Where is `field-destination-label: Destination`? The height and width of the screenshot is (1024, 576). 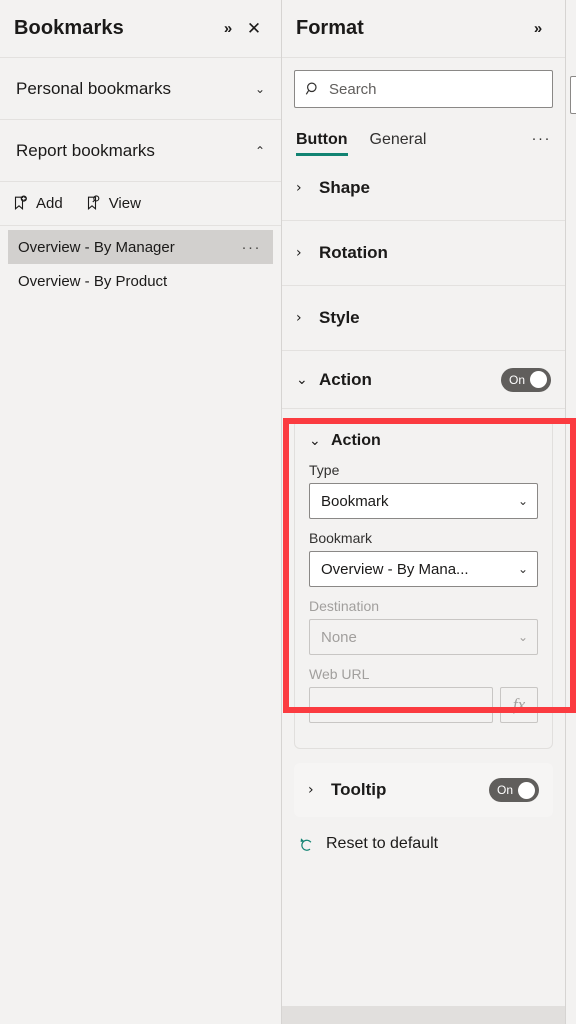
field-destination-label: Destination is located at coordinates (344, 606).